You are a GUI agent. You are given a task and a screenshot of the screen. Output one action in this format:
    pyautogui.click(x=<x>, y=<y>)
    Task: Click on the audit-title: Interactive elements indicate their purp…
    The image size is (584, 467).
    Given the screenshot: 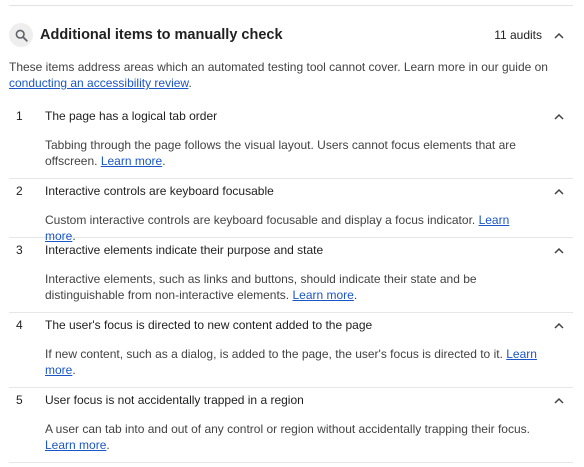 What is the action you would take?
    pyautogui.click(x=184, y=250)
    